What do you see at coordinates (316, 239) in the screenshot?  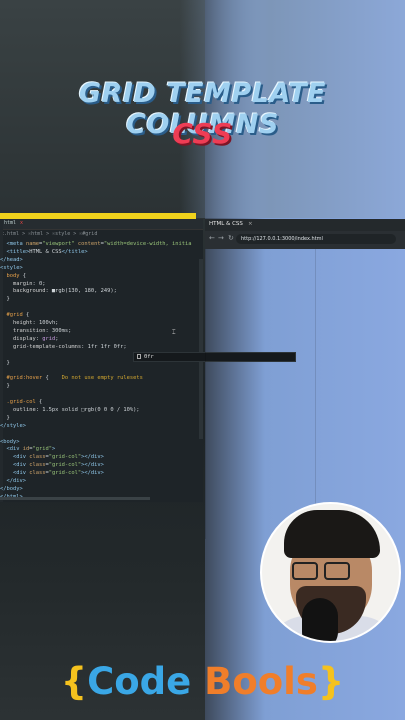 I see `address-bar: http://127.0.0.1:3000/index.html` at bounding box center [316, 239].